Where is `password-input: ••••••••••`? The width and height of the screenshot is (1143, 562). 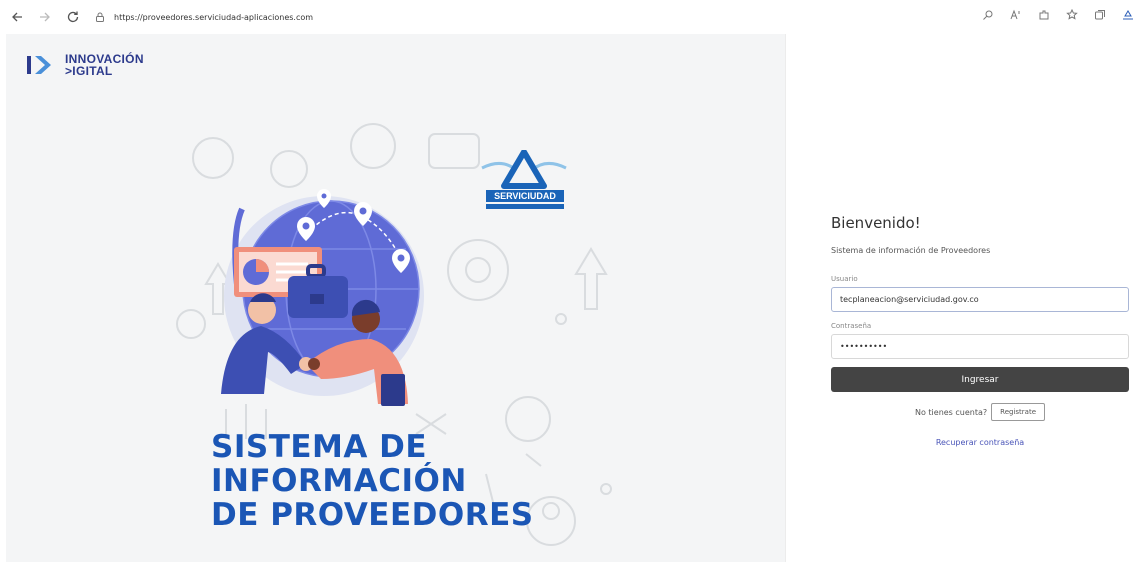
password-input: •••••••••• is located at coordinates (980, 346).